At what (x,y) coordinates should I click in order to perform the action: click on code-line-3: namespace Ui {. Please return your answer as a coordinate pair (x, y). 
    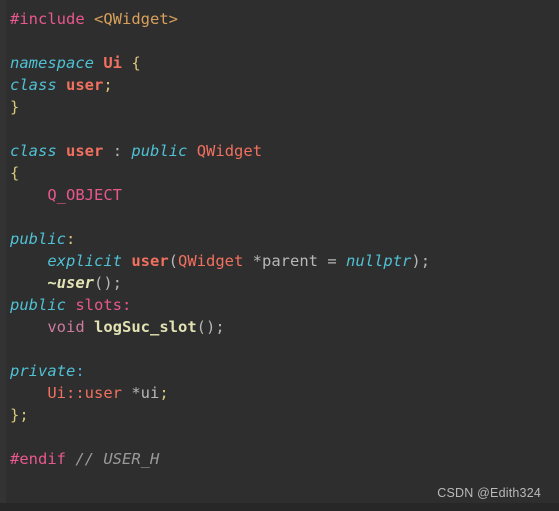
    Looking at the image, I should click on (282, 63).